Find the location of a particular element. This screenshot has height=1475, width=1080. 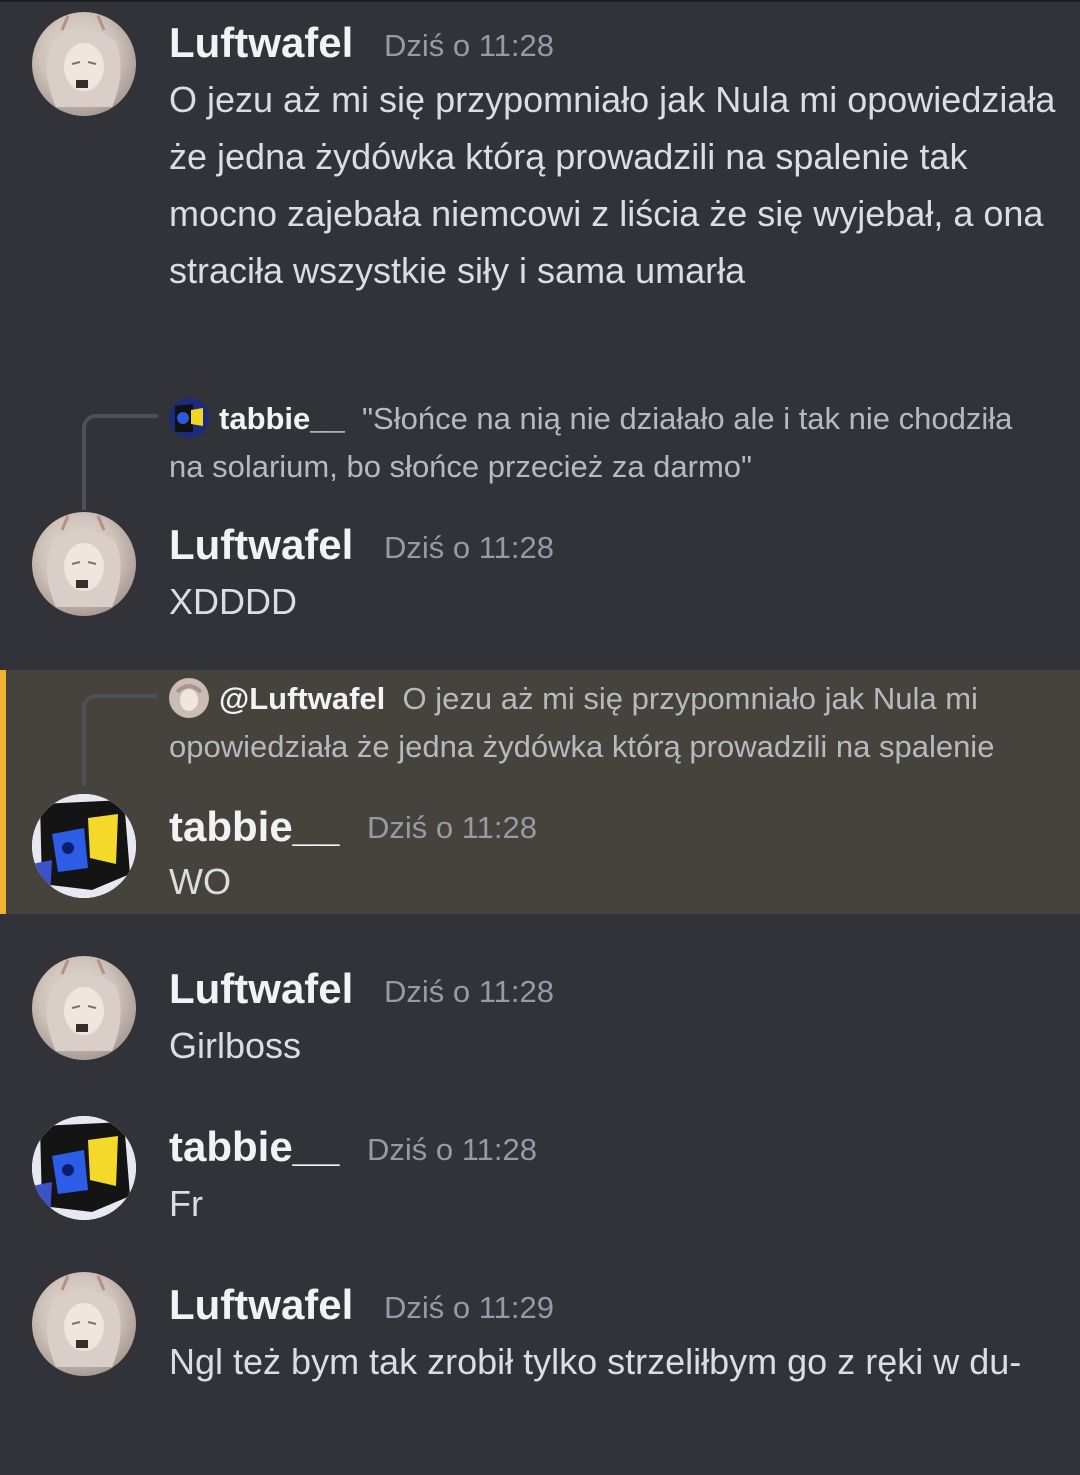

message-text: WO is located at coordinates (200, 881).